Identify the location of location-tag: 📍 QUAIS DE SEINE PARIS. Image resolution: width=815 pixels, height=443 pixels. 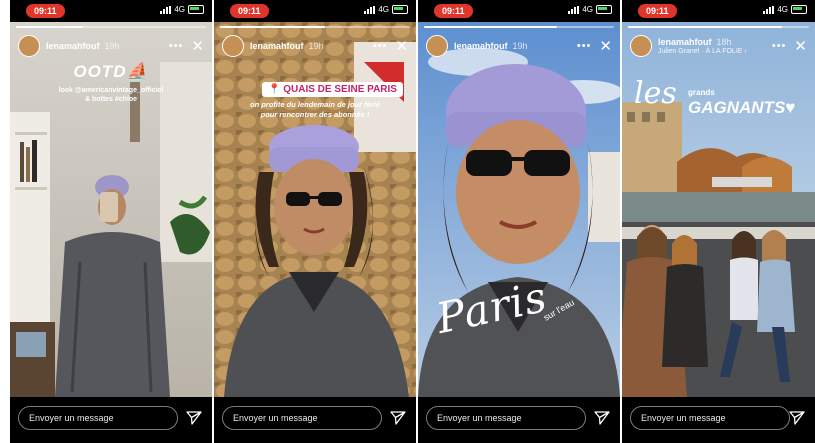
(332, 89).